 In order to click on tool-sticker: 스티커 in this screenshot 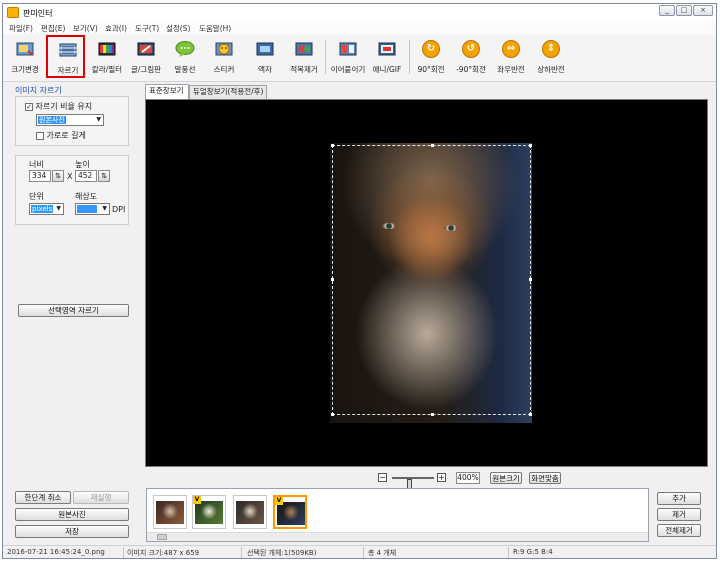, I will do `click(224, 57)`.